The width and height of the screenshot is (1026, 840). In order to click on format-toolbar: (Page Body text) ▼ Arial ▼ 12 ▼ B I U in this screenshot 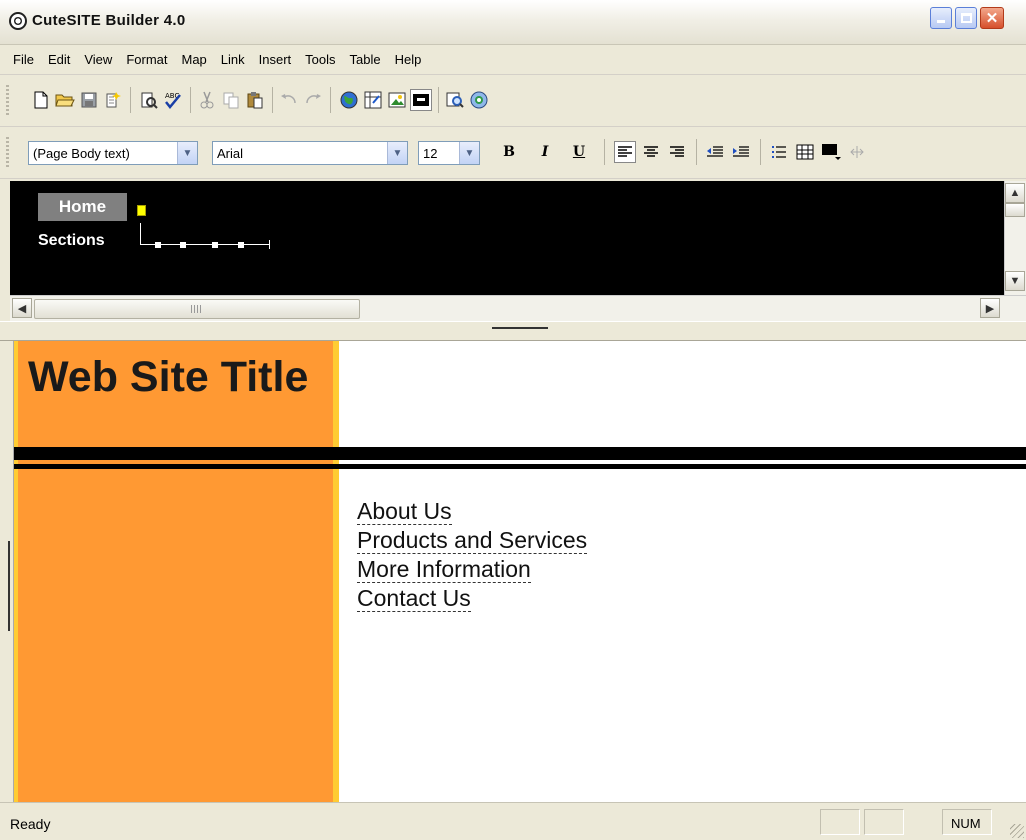, I will do `click(513, 153)`.